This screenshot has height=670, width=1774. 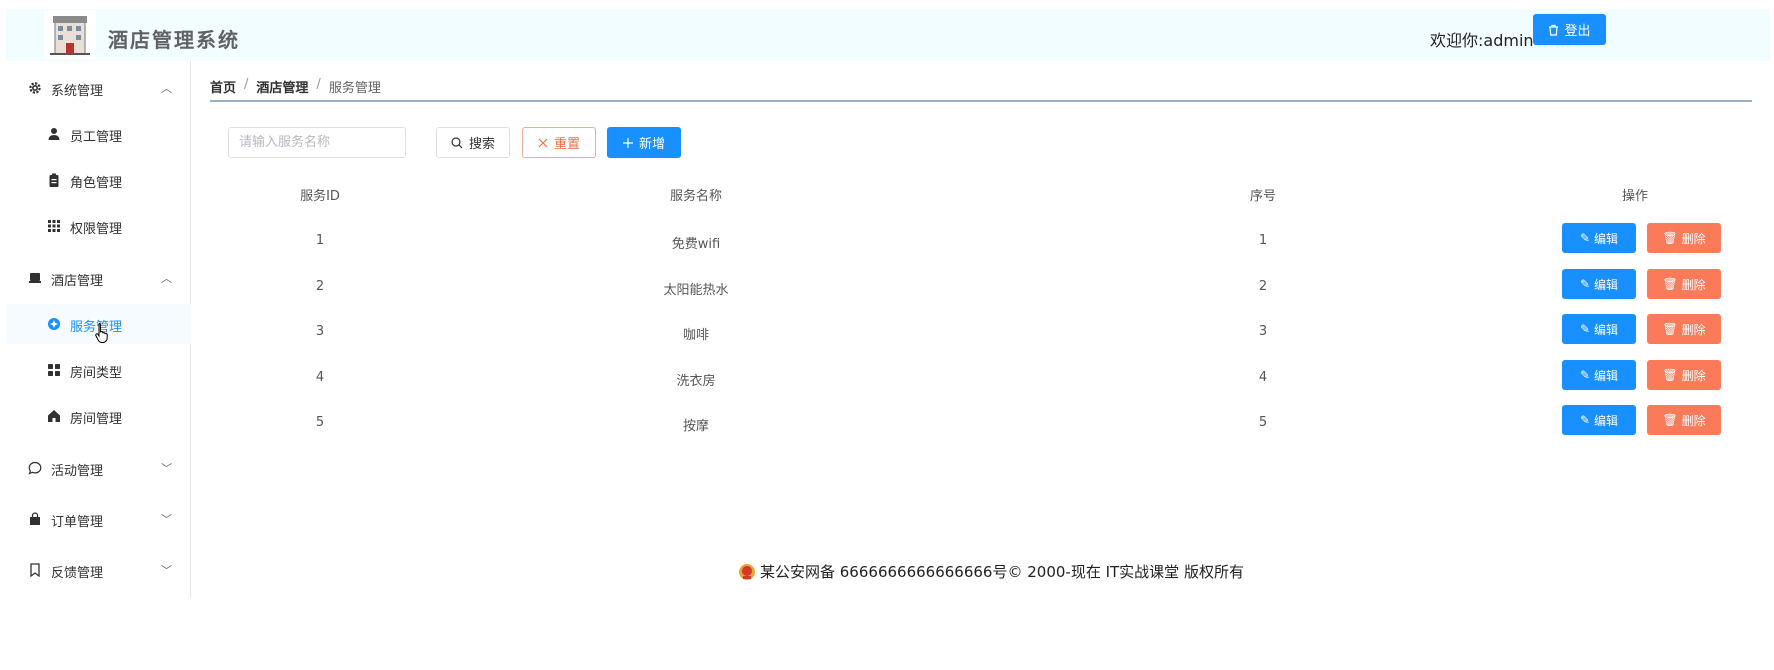 I want to click on cell-id: 5, so click(x=320, y=422).